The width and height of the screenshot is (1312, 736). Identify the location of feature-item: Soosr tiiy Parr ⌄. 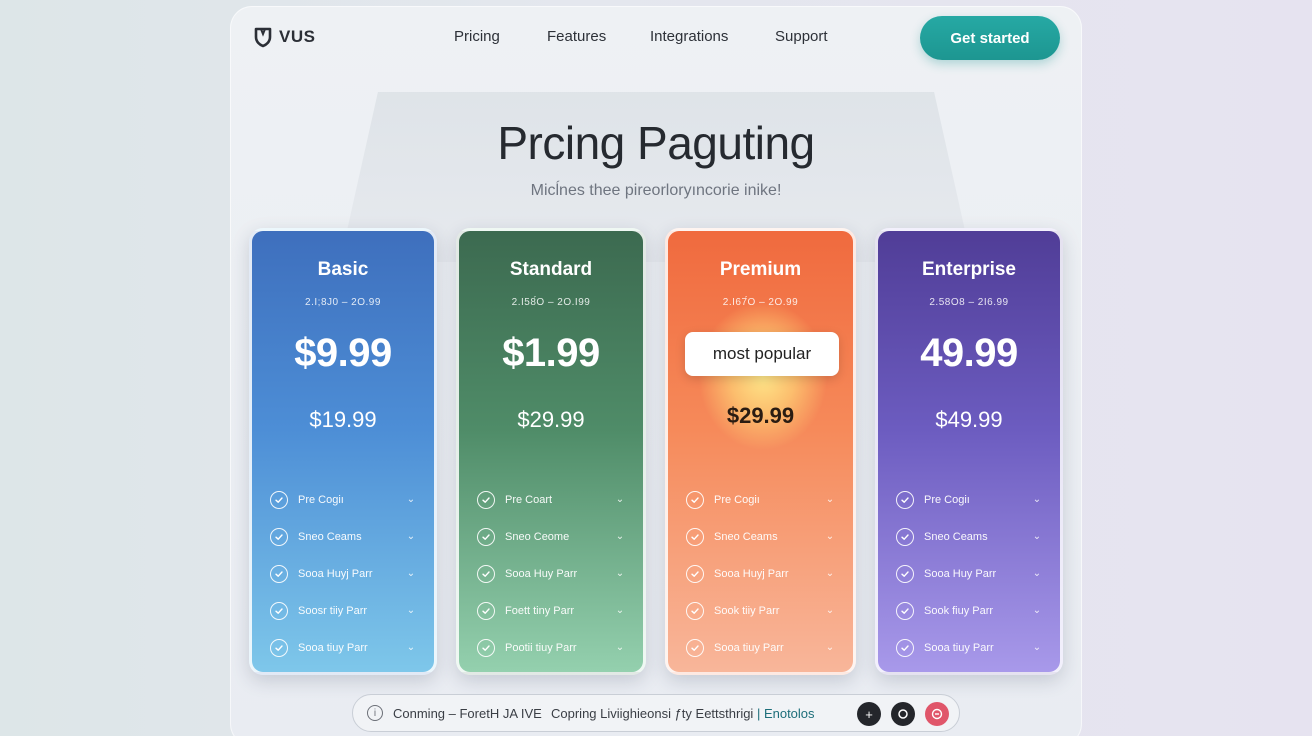
(343, 610).